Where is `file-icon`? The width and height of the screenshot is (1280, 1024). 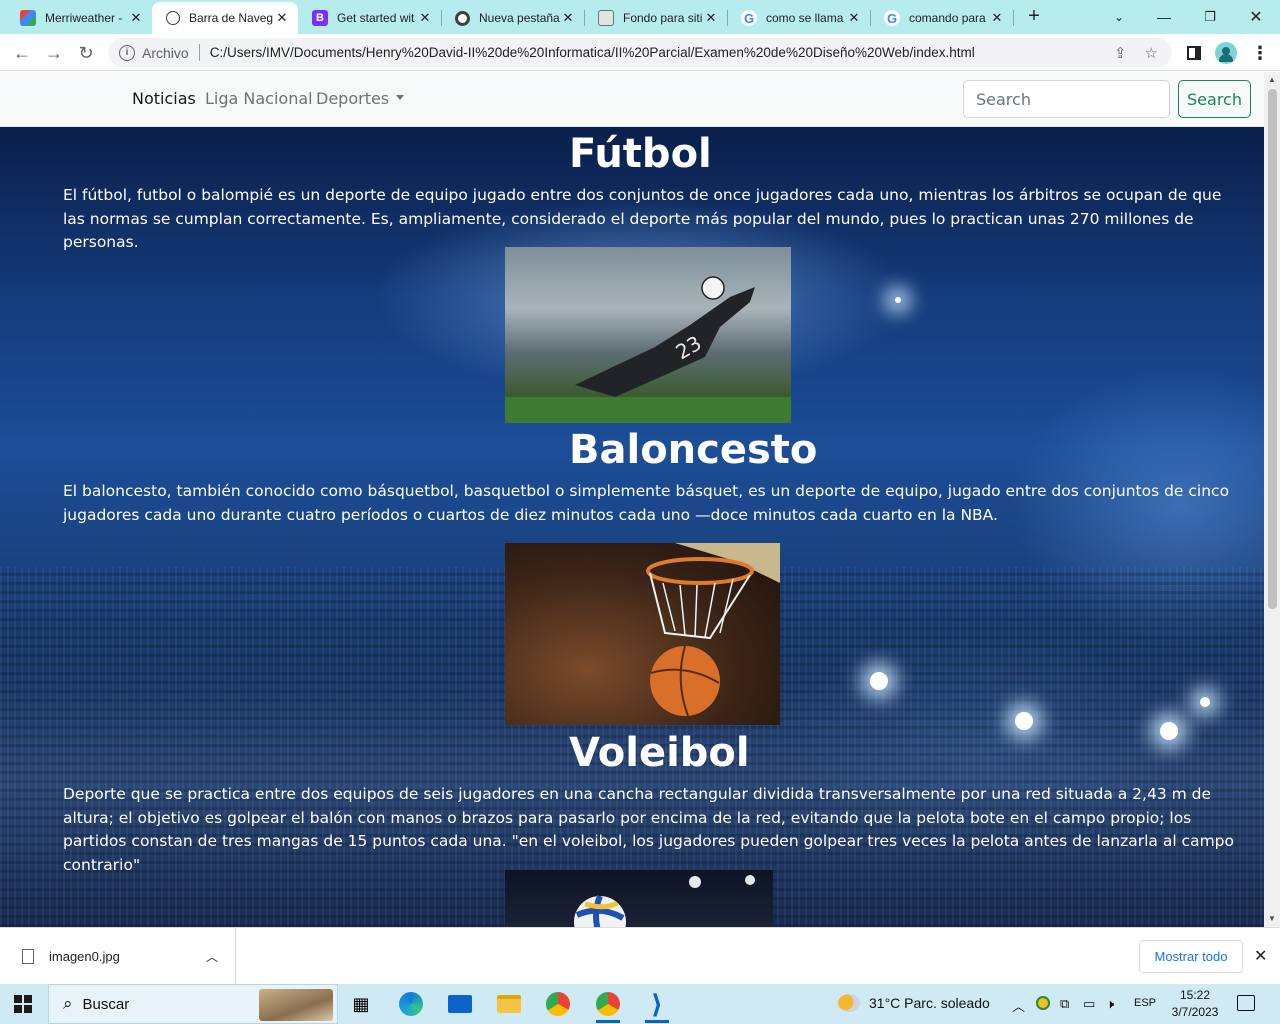
file-icon is located at coordinates (28, 956).